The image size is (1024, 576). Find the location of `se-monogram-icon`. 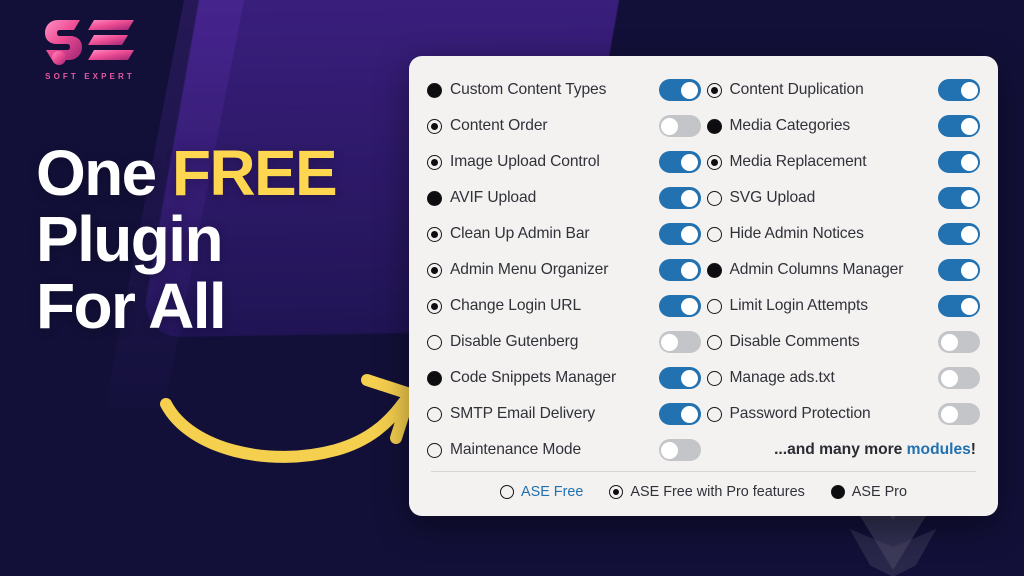

se-monogram-icon is located at coordinates (89, 42).